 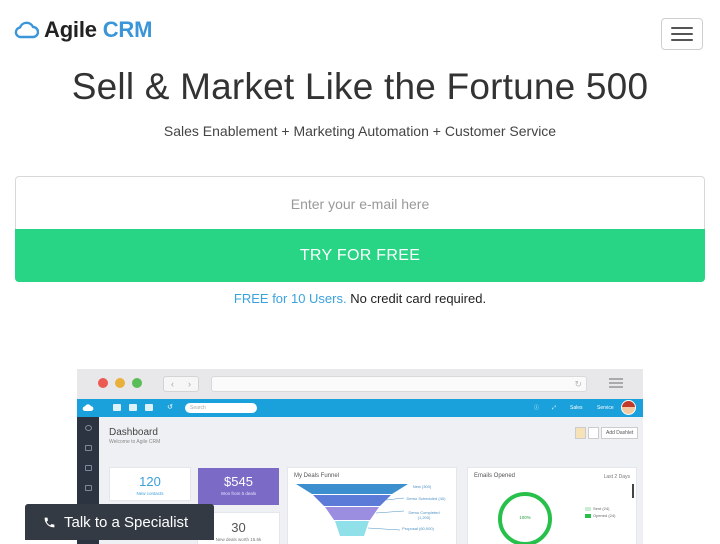 I want to click on app-calendar-icon, so click(x=133, y=407).